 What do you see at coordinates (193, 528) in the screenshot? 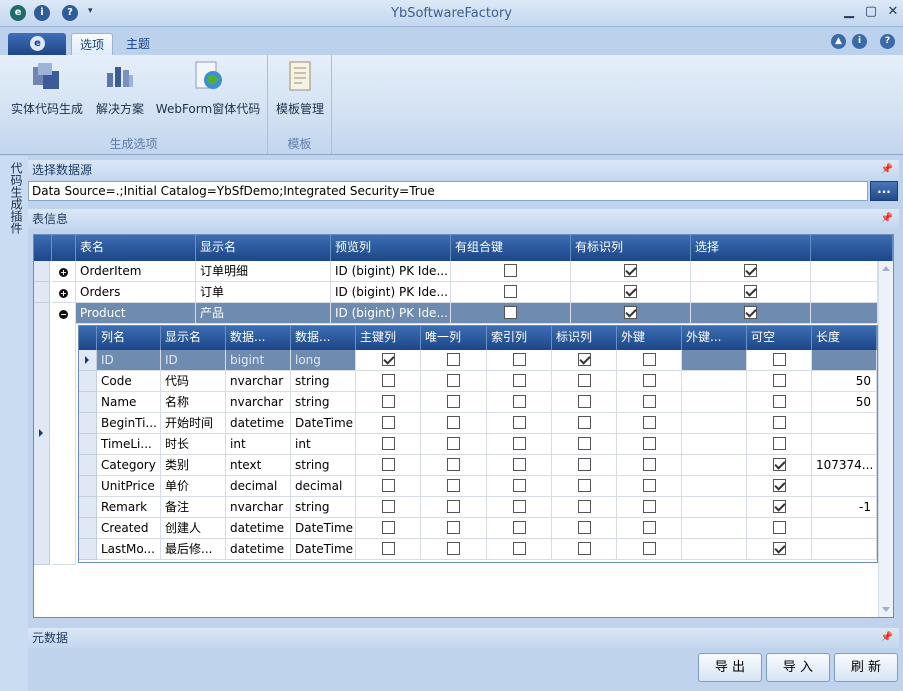
I see `column-display-cell: 创建人` at bounding box center [193, 528].